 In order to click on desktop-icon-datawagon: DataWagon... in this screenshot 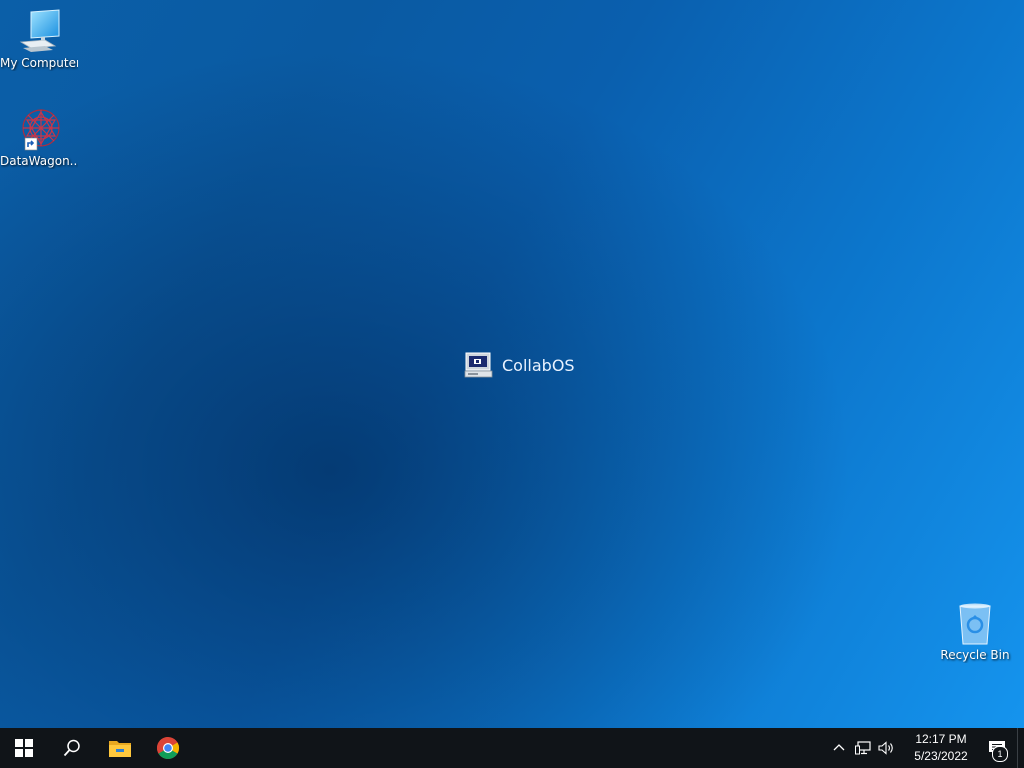, I will do `click(39, 137)`.